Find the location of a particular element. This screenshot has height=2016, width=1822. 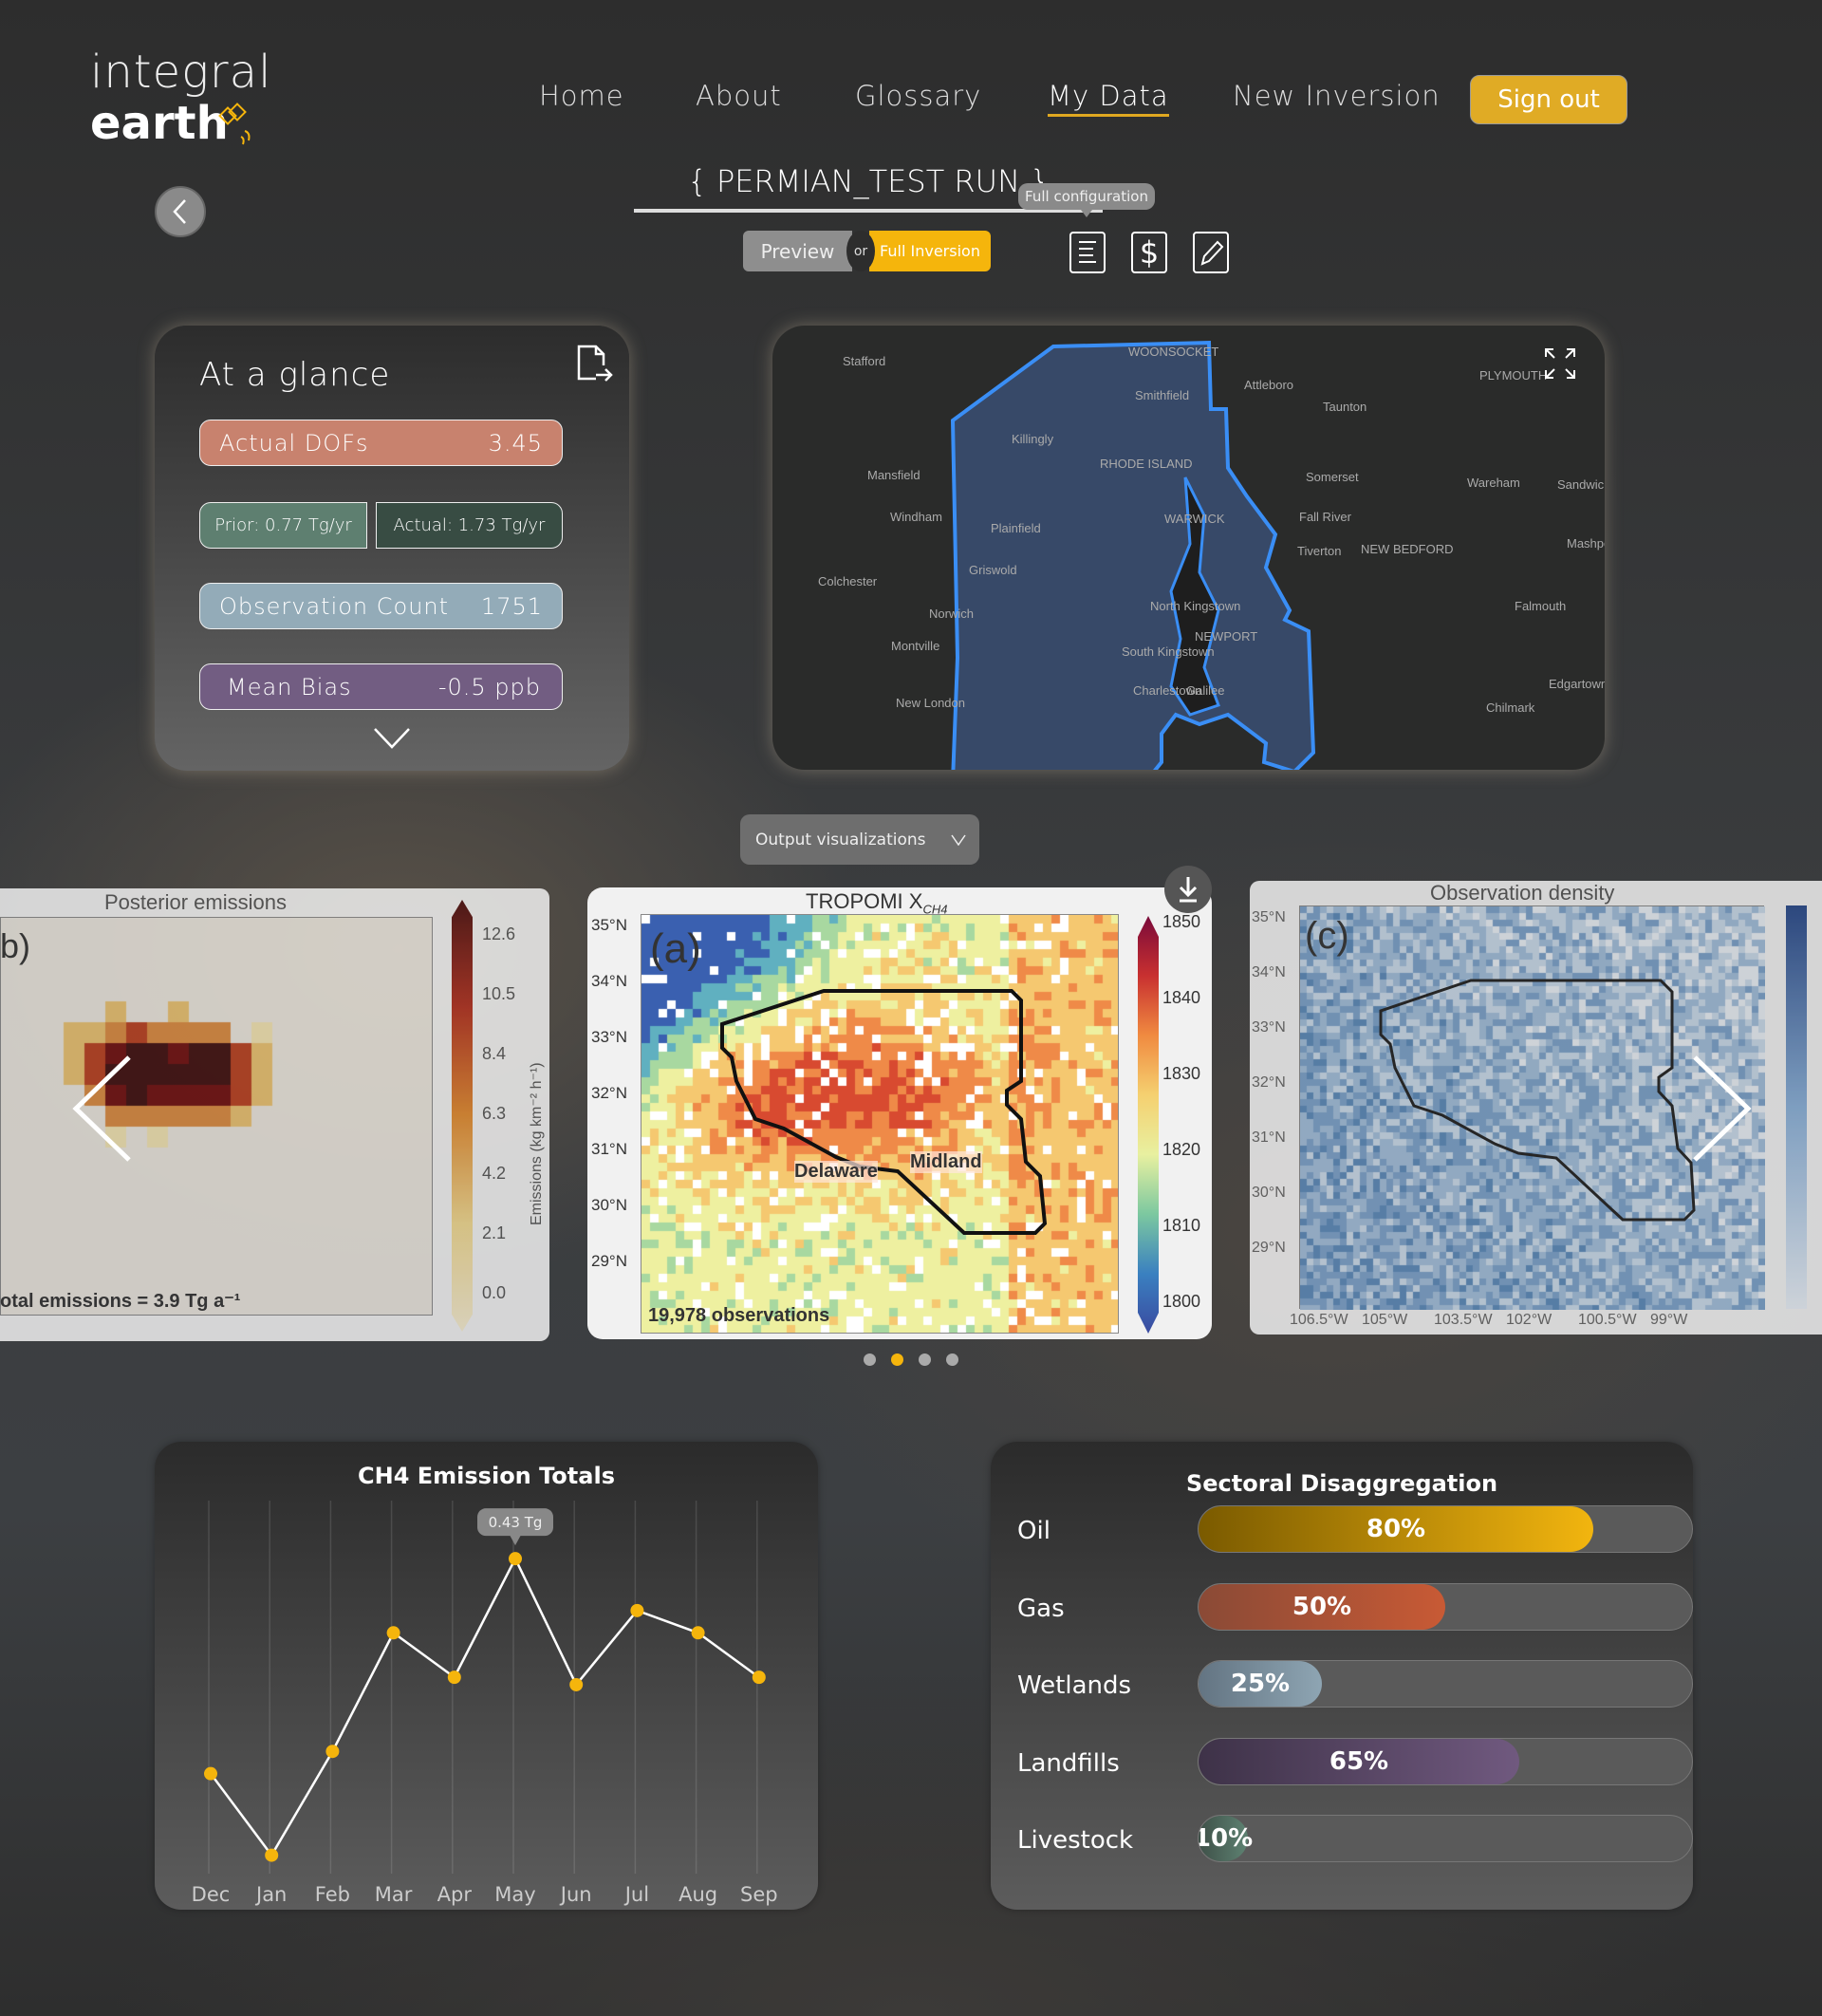

stat-label: Observation Count is located at coordinates (334, 606).